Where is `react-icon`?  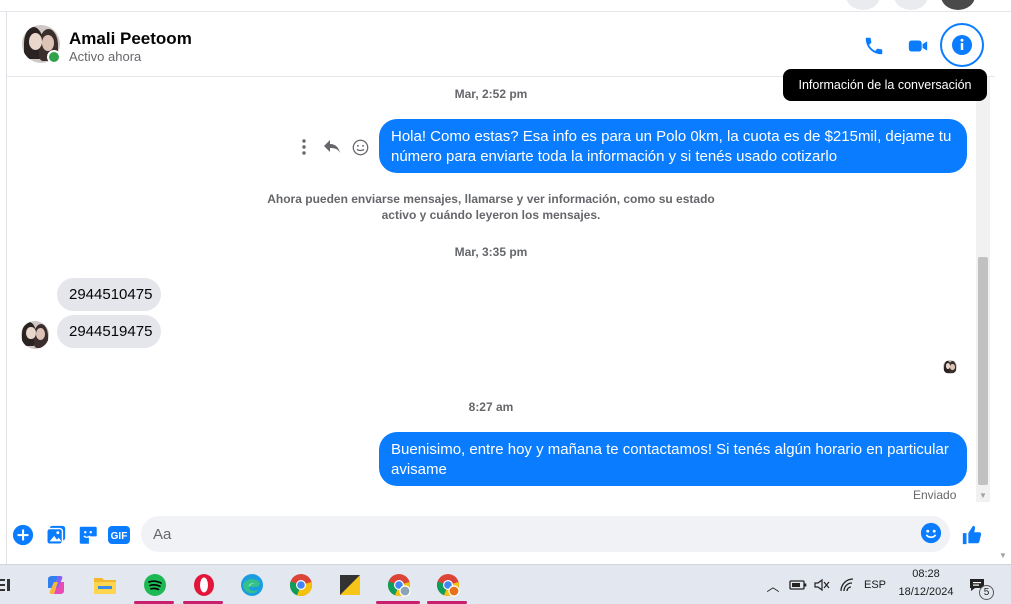
react-icon is located at coordinates (360, 147).